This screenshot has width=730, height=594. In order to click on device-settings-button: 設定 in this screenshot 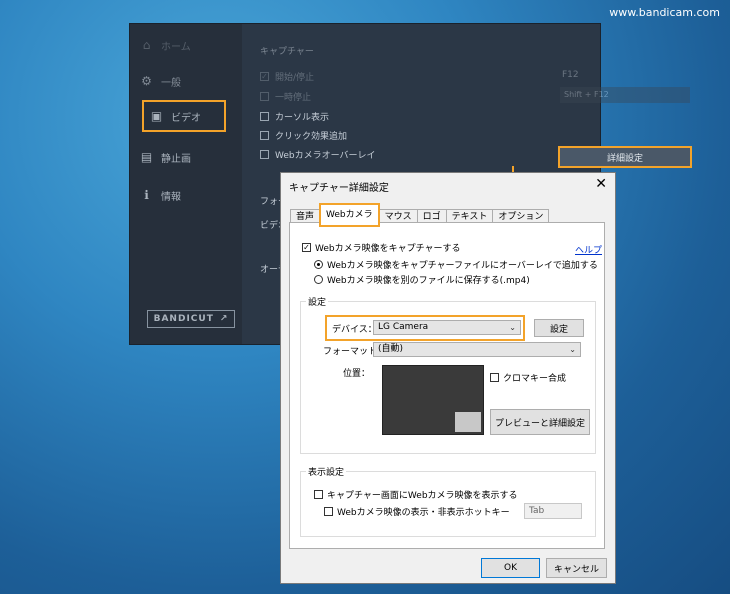, I will do `click(559, 328)`.